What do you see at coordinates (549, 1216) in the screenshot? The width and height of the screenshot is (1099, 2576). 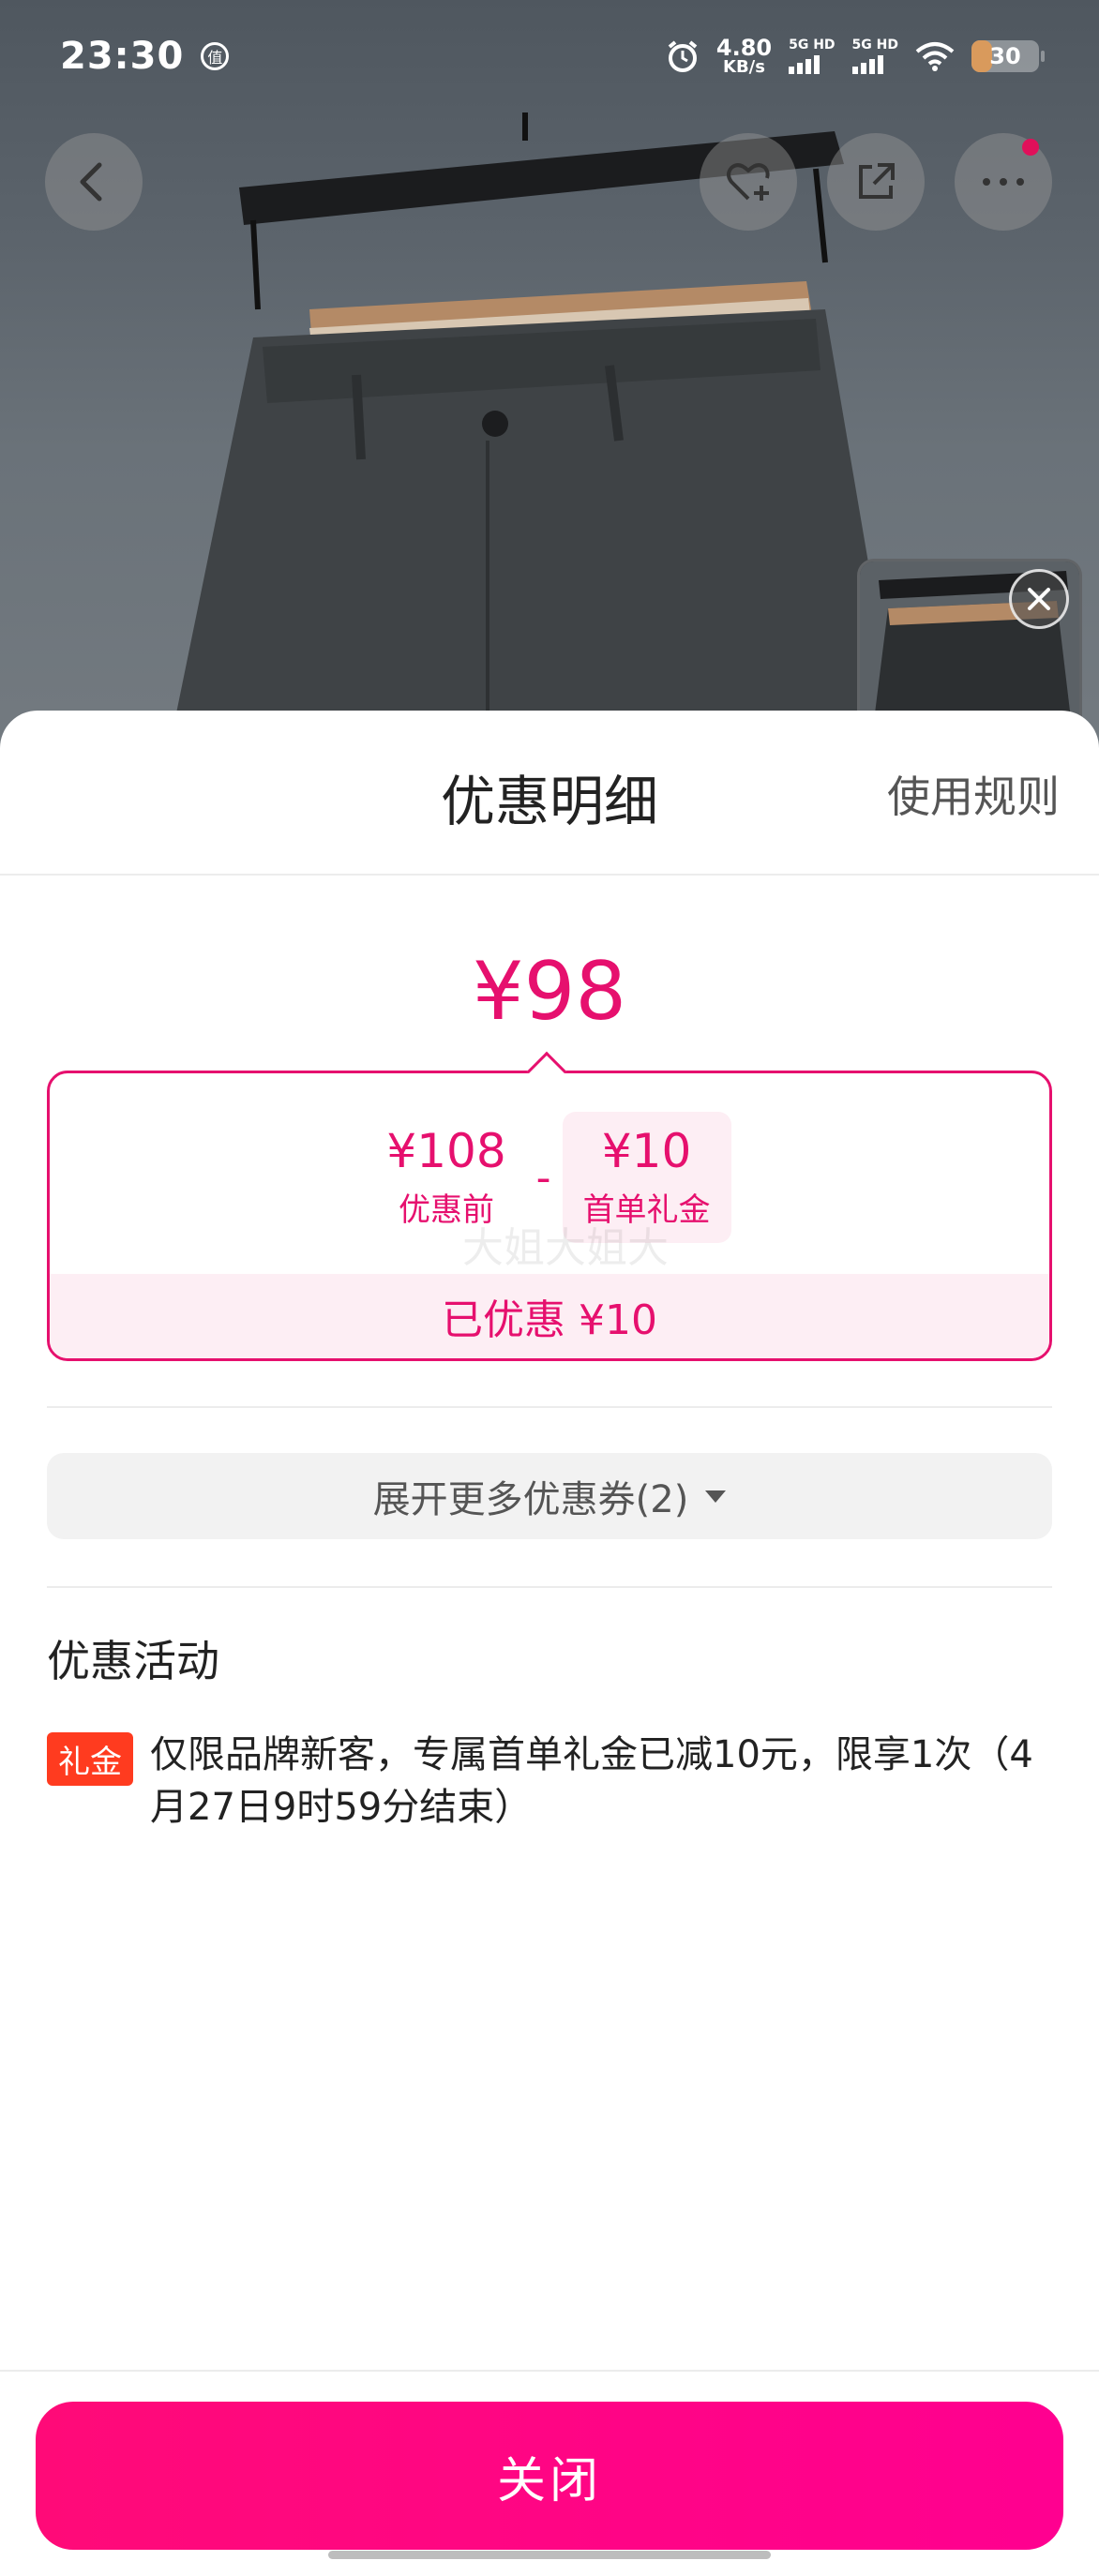 I see `price-breakdown-card: ¥108 优惠前 - ¥10 首单礼金 大姐大姐大 已优惠 ¥10` at bounding box center [549, 1216].